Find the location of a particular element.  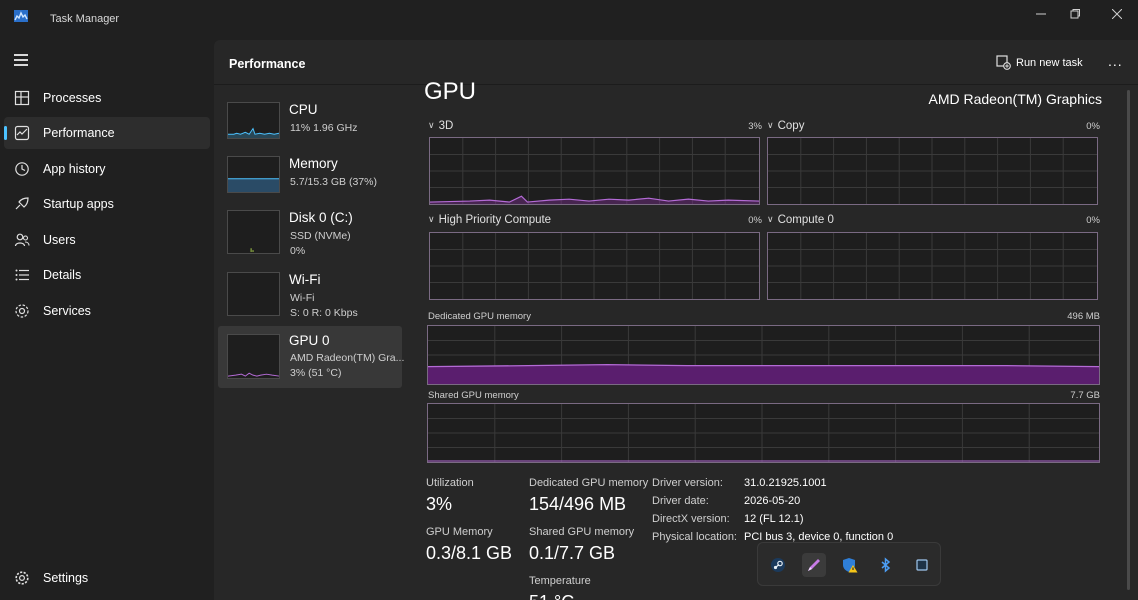

engine-selector-copy: ∨ Copy is located at coordinates (785, 126).